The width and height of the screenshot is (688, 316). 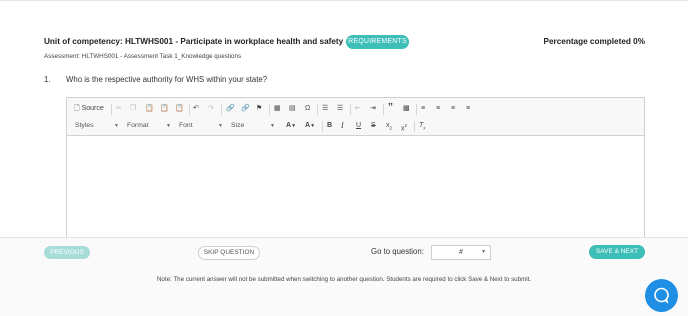 I want to click on goto-question-label: Go to question:, so click(x=397, y=251).